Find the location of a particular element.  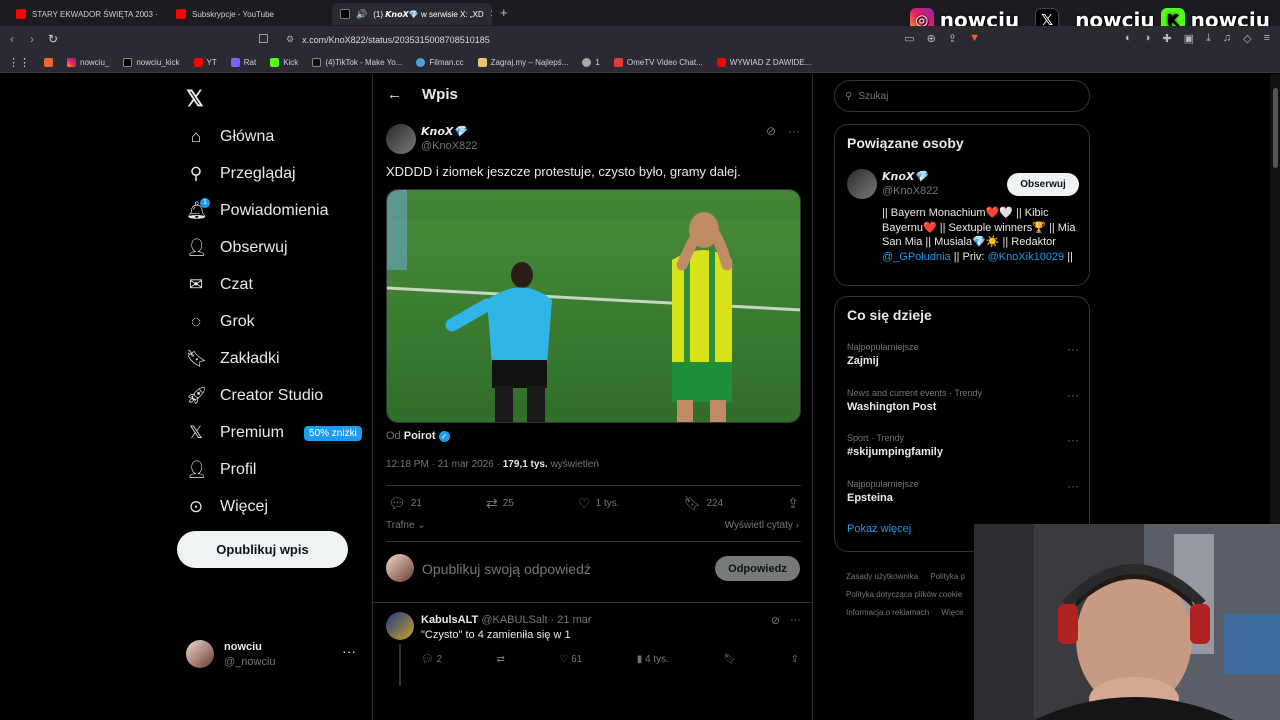

repost-button: ⇄ 25 is located at coordinates (500, 503).